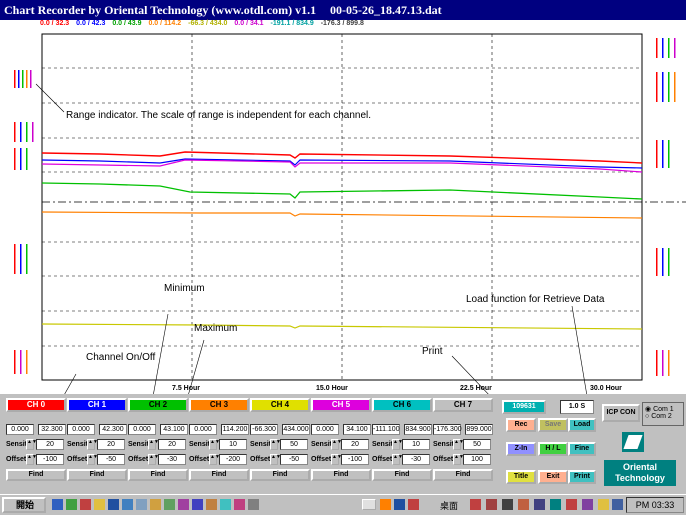 This screenshot has height=515, width=686. What do you see at coordinates (235, 429) in the screenshot?
I see `max-field: 114.200` at bounding box center [235, 429].